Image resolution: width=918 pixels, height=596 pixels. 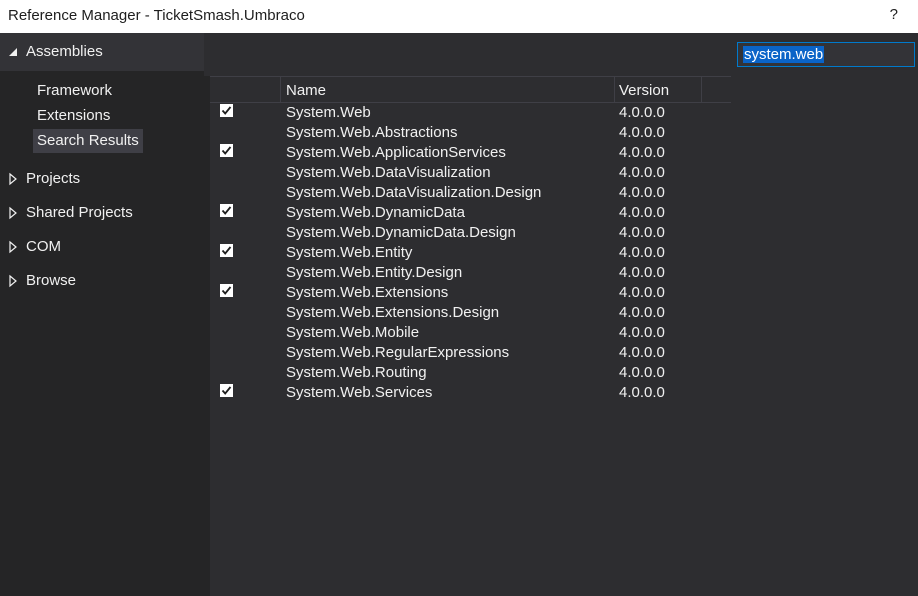 What do you see at coordinates (53, 178) in the screenshot?
I see `nav-node-label: Projects` at bounding box center [53, 178].